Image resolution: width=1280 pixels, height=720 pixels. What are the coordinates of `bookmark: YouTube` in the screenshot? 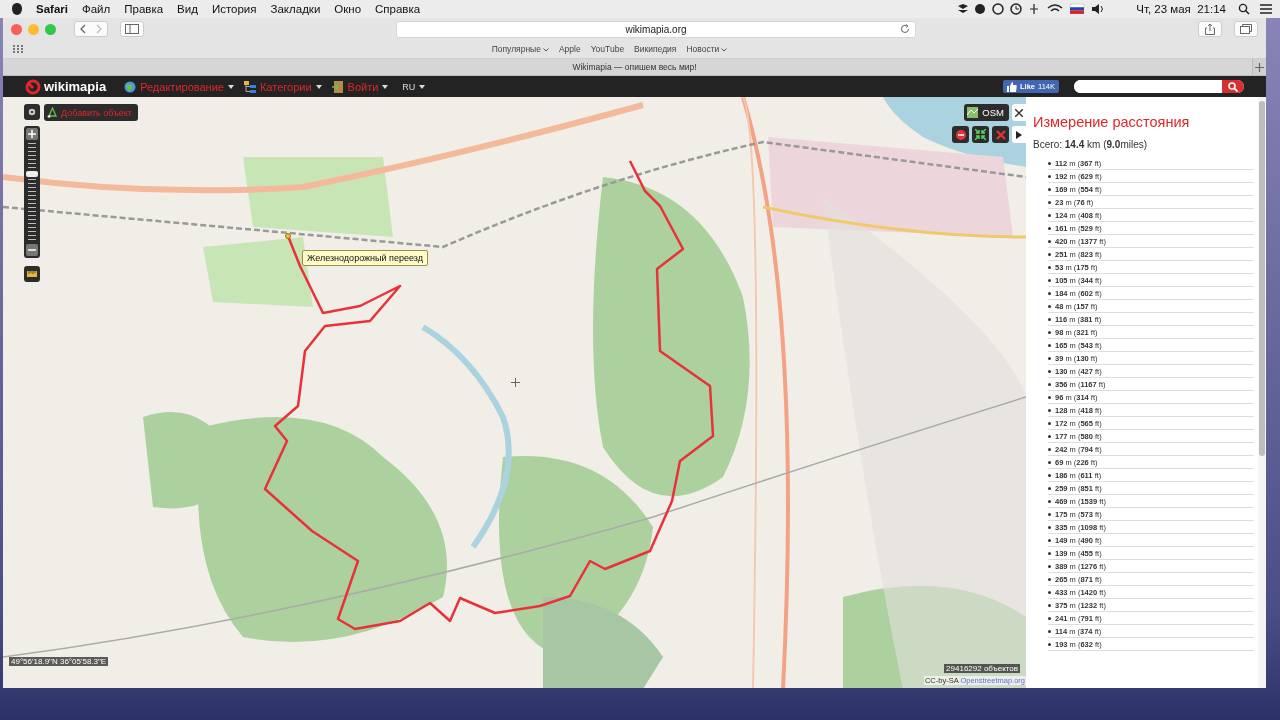 It's located at (607, 49).